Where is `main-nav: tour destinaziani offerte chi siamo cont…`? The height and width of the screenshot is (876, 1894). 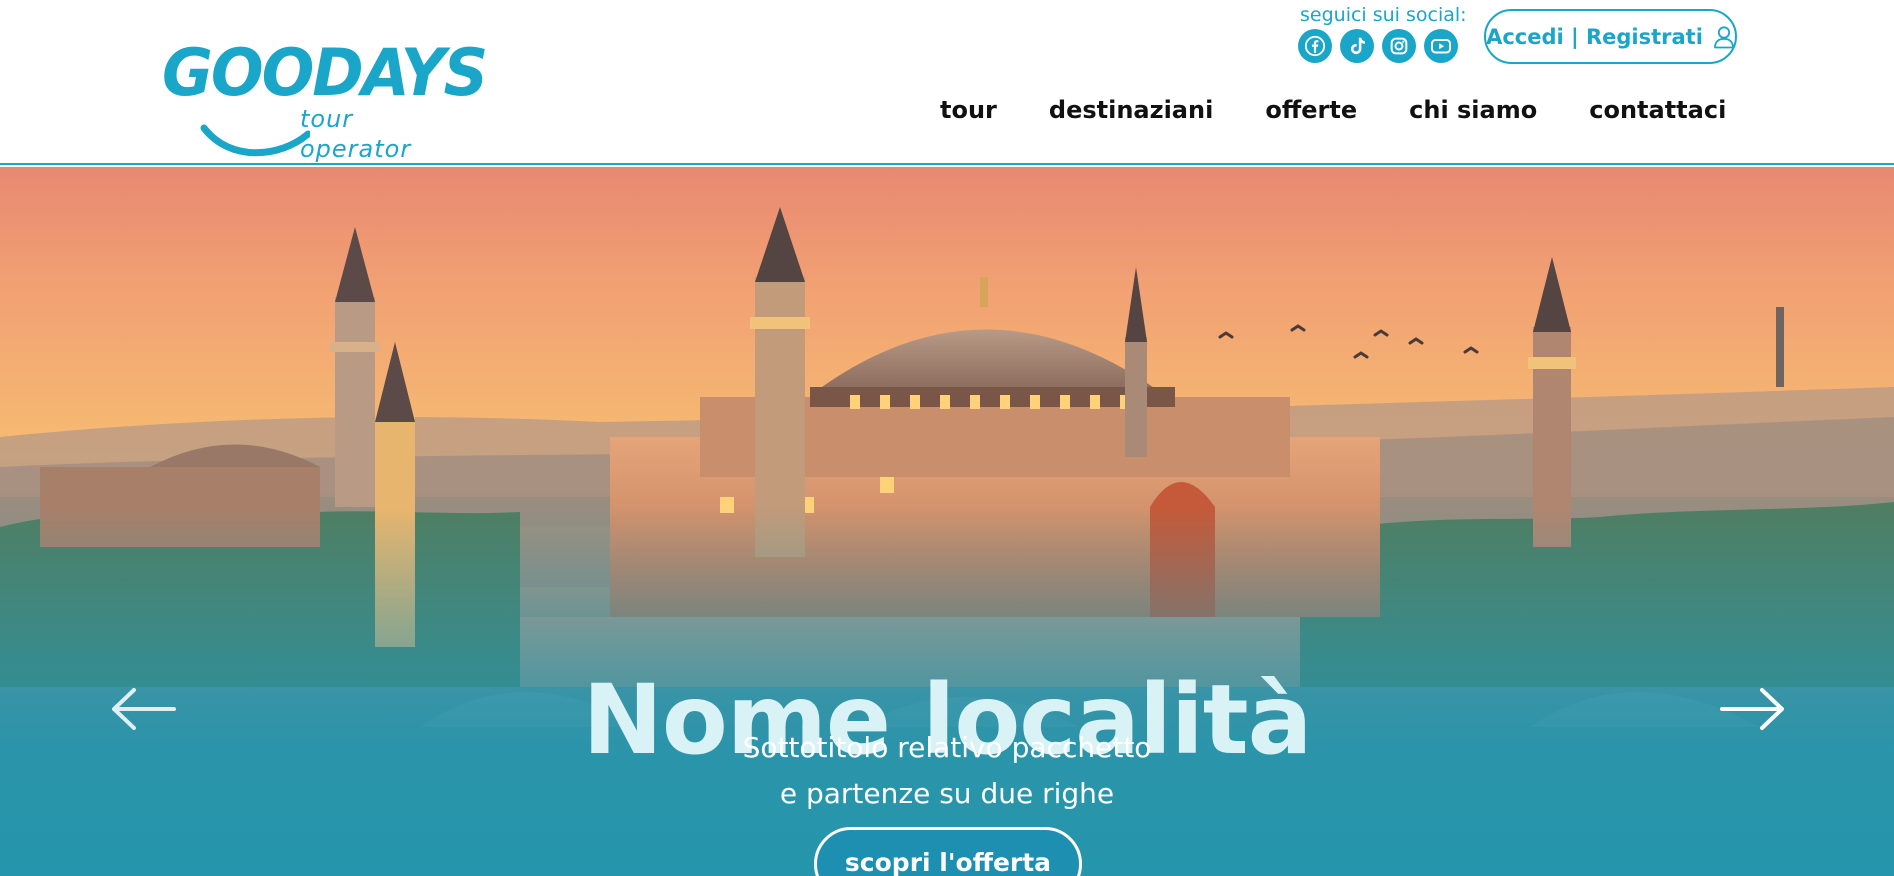 main-nav: tour destinaziani offerte chi siamo cont… is located at coordinates (1333, 110).